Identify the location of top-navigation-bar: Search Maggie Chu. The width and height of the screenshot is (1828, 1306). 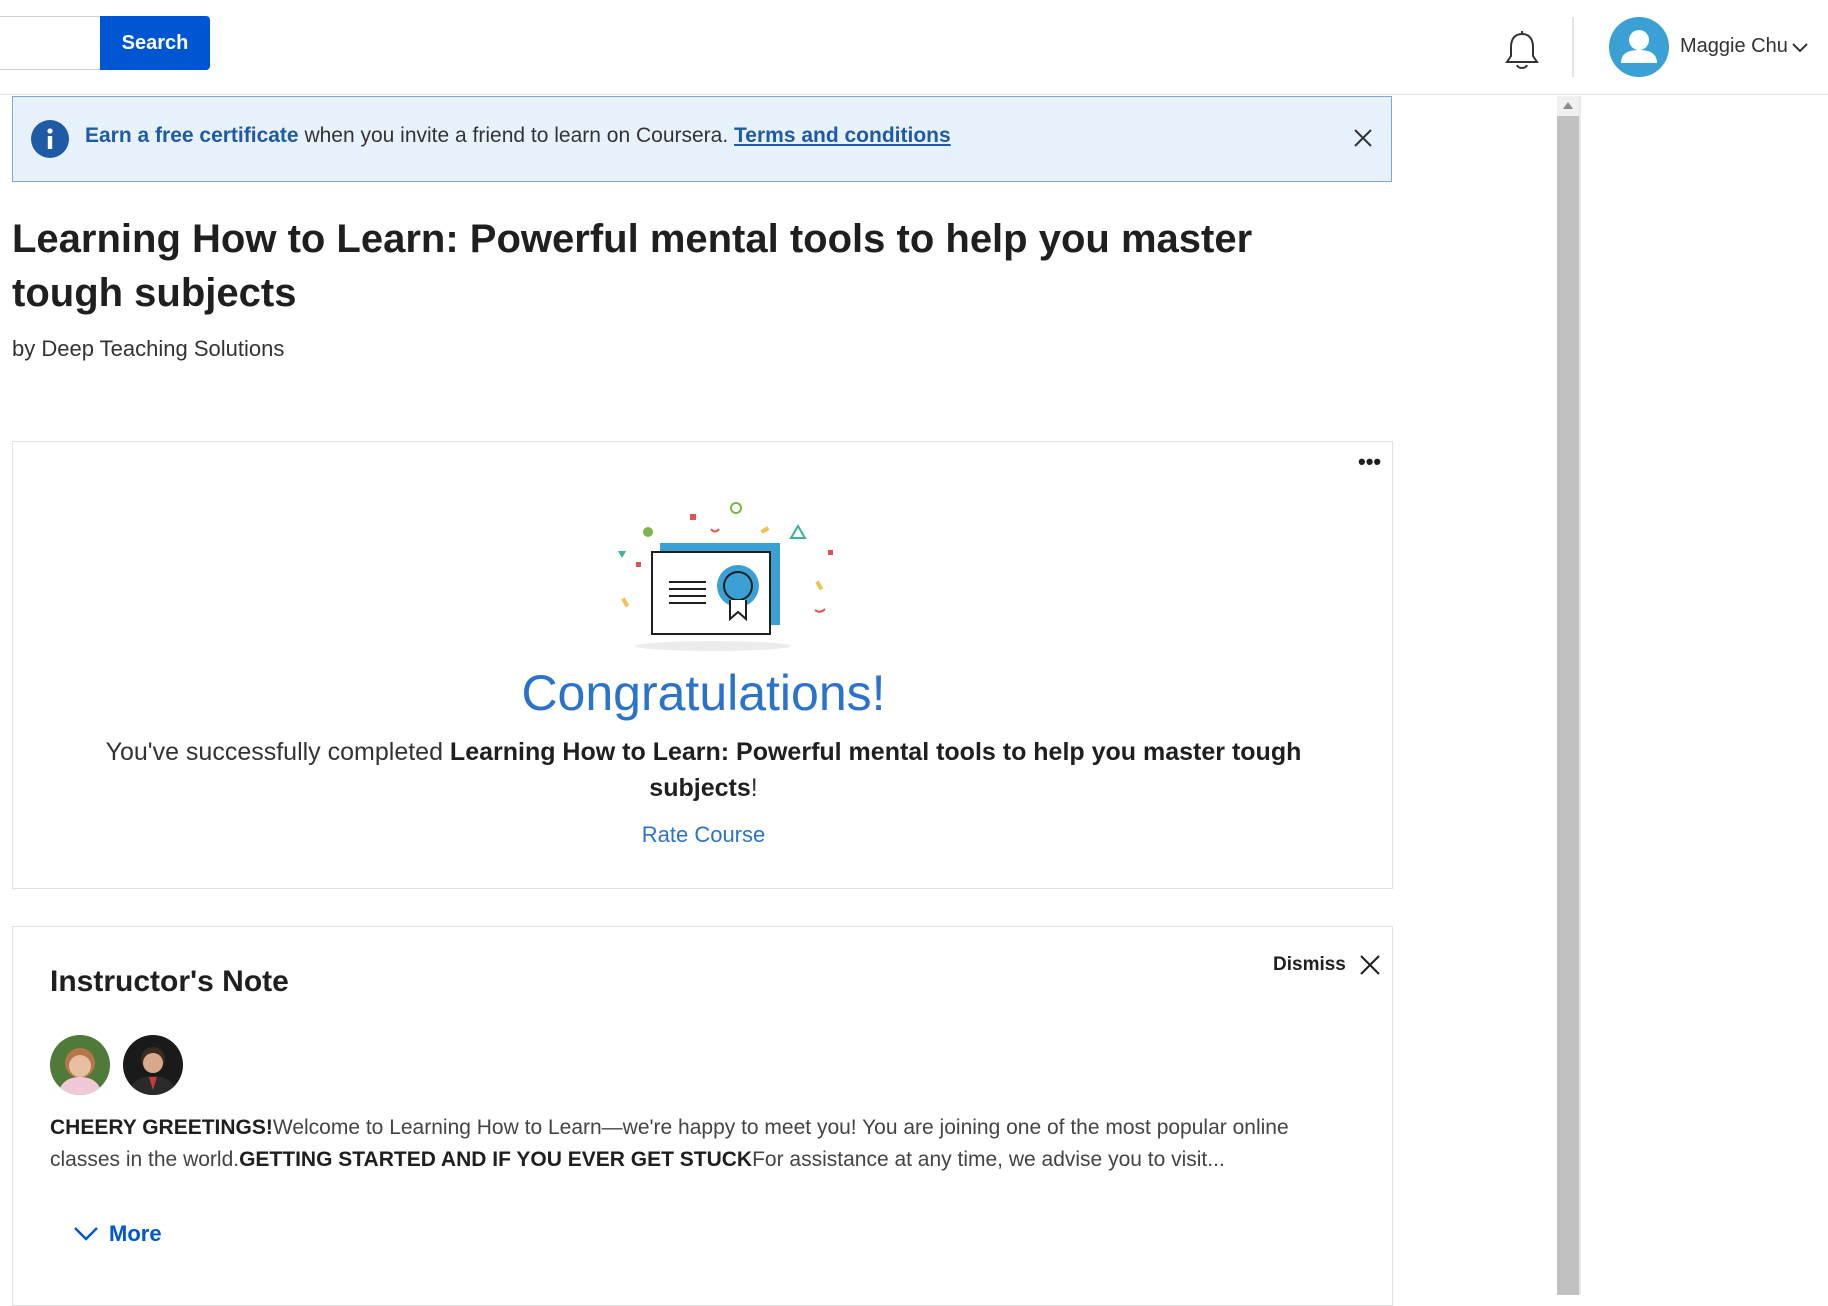
(914, 47).